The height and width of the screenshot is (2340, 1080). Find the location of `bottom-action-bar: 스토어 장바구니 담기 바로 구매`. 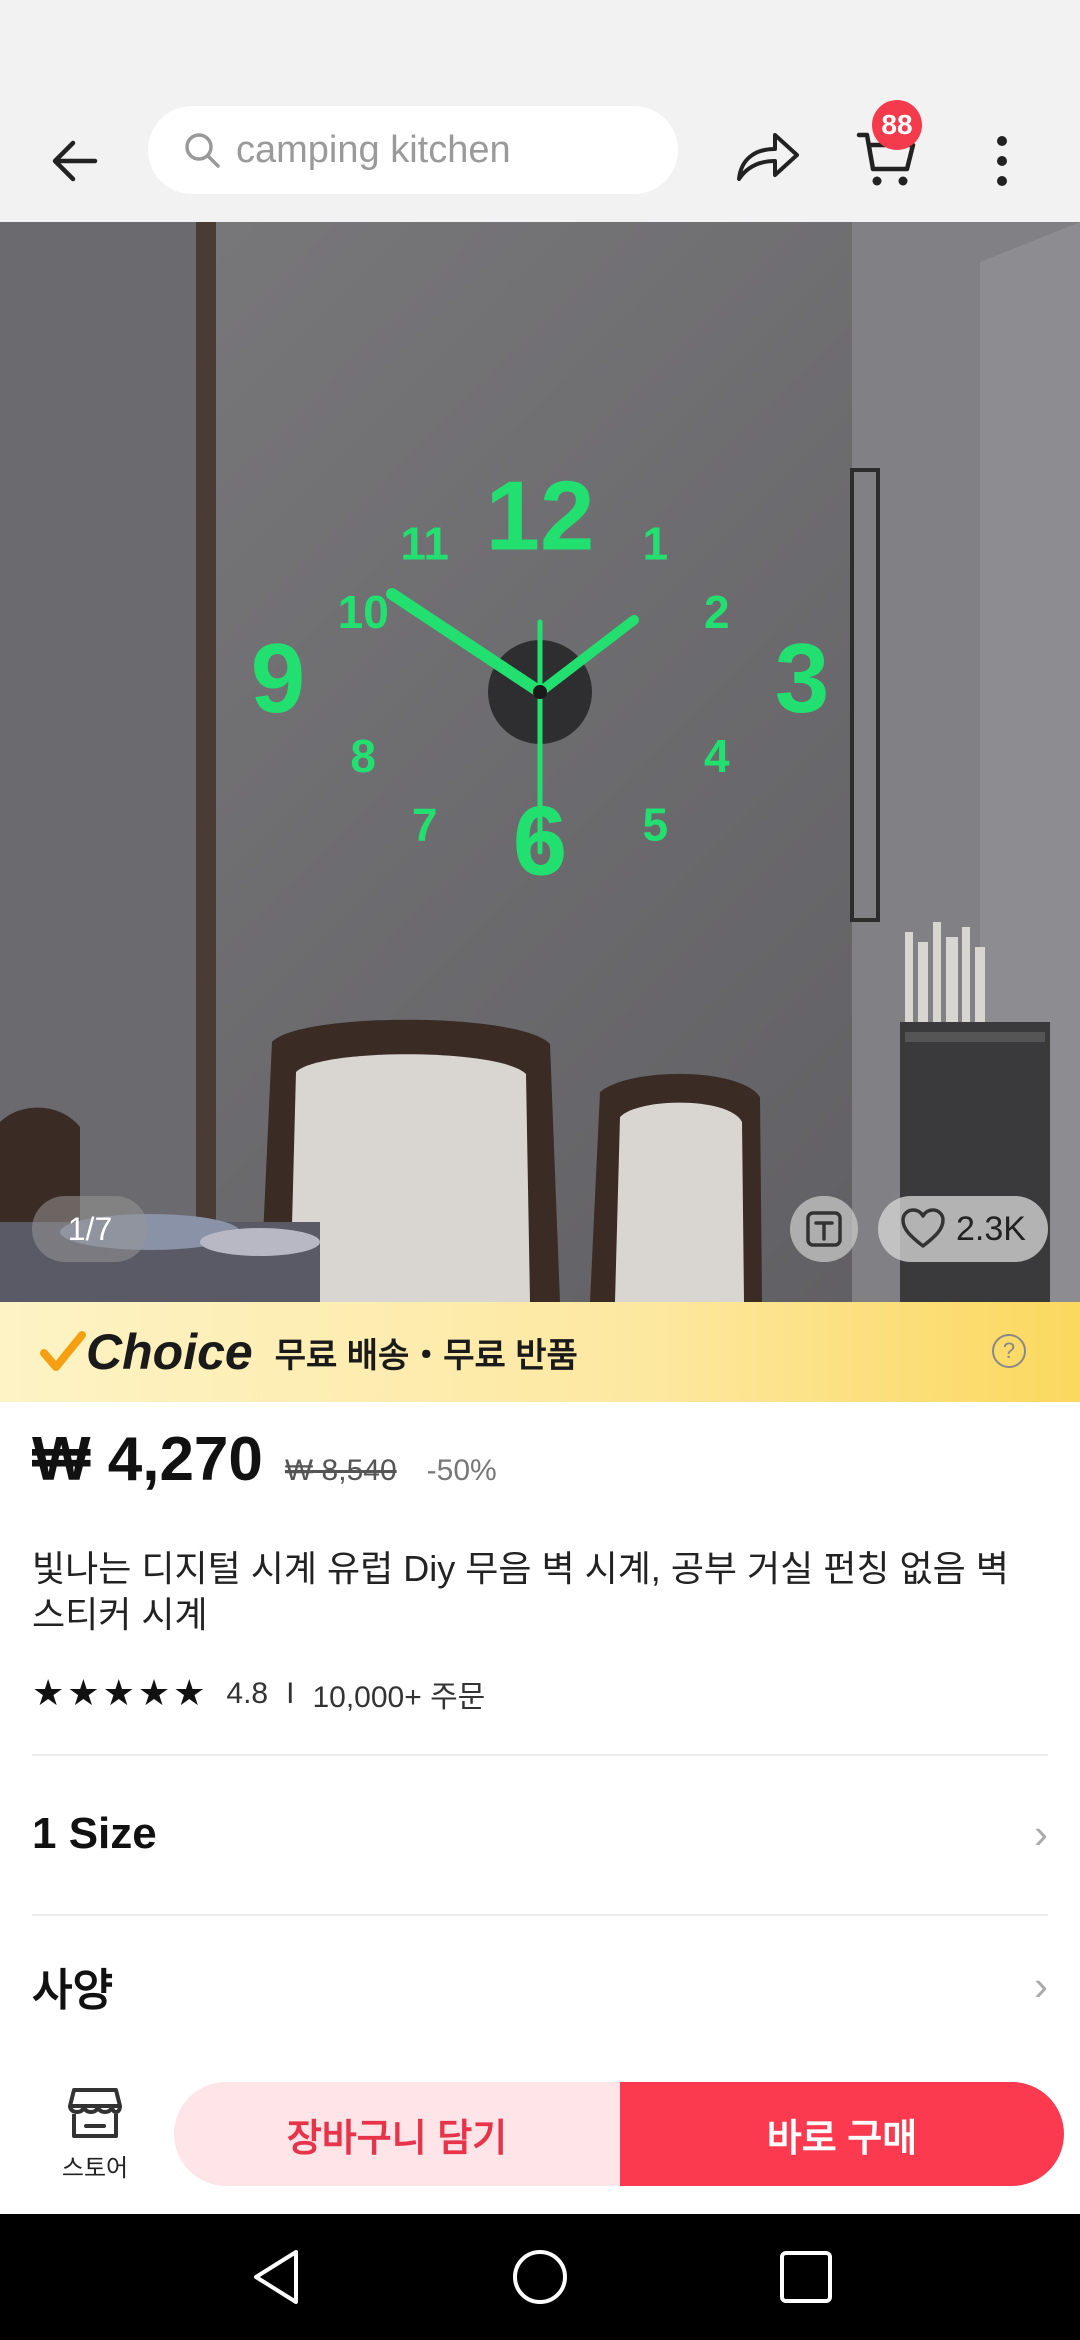

bottom-action-bar: 스토어 장바구니 담기 바로 구매 is located at coordinates (540, 2137).